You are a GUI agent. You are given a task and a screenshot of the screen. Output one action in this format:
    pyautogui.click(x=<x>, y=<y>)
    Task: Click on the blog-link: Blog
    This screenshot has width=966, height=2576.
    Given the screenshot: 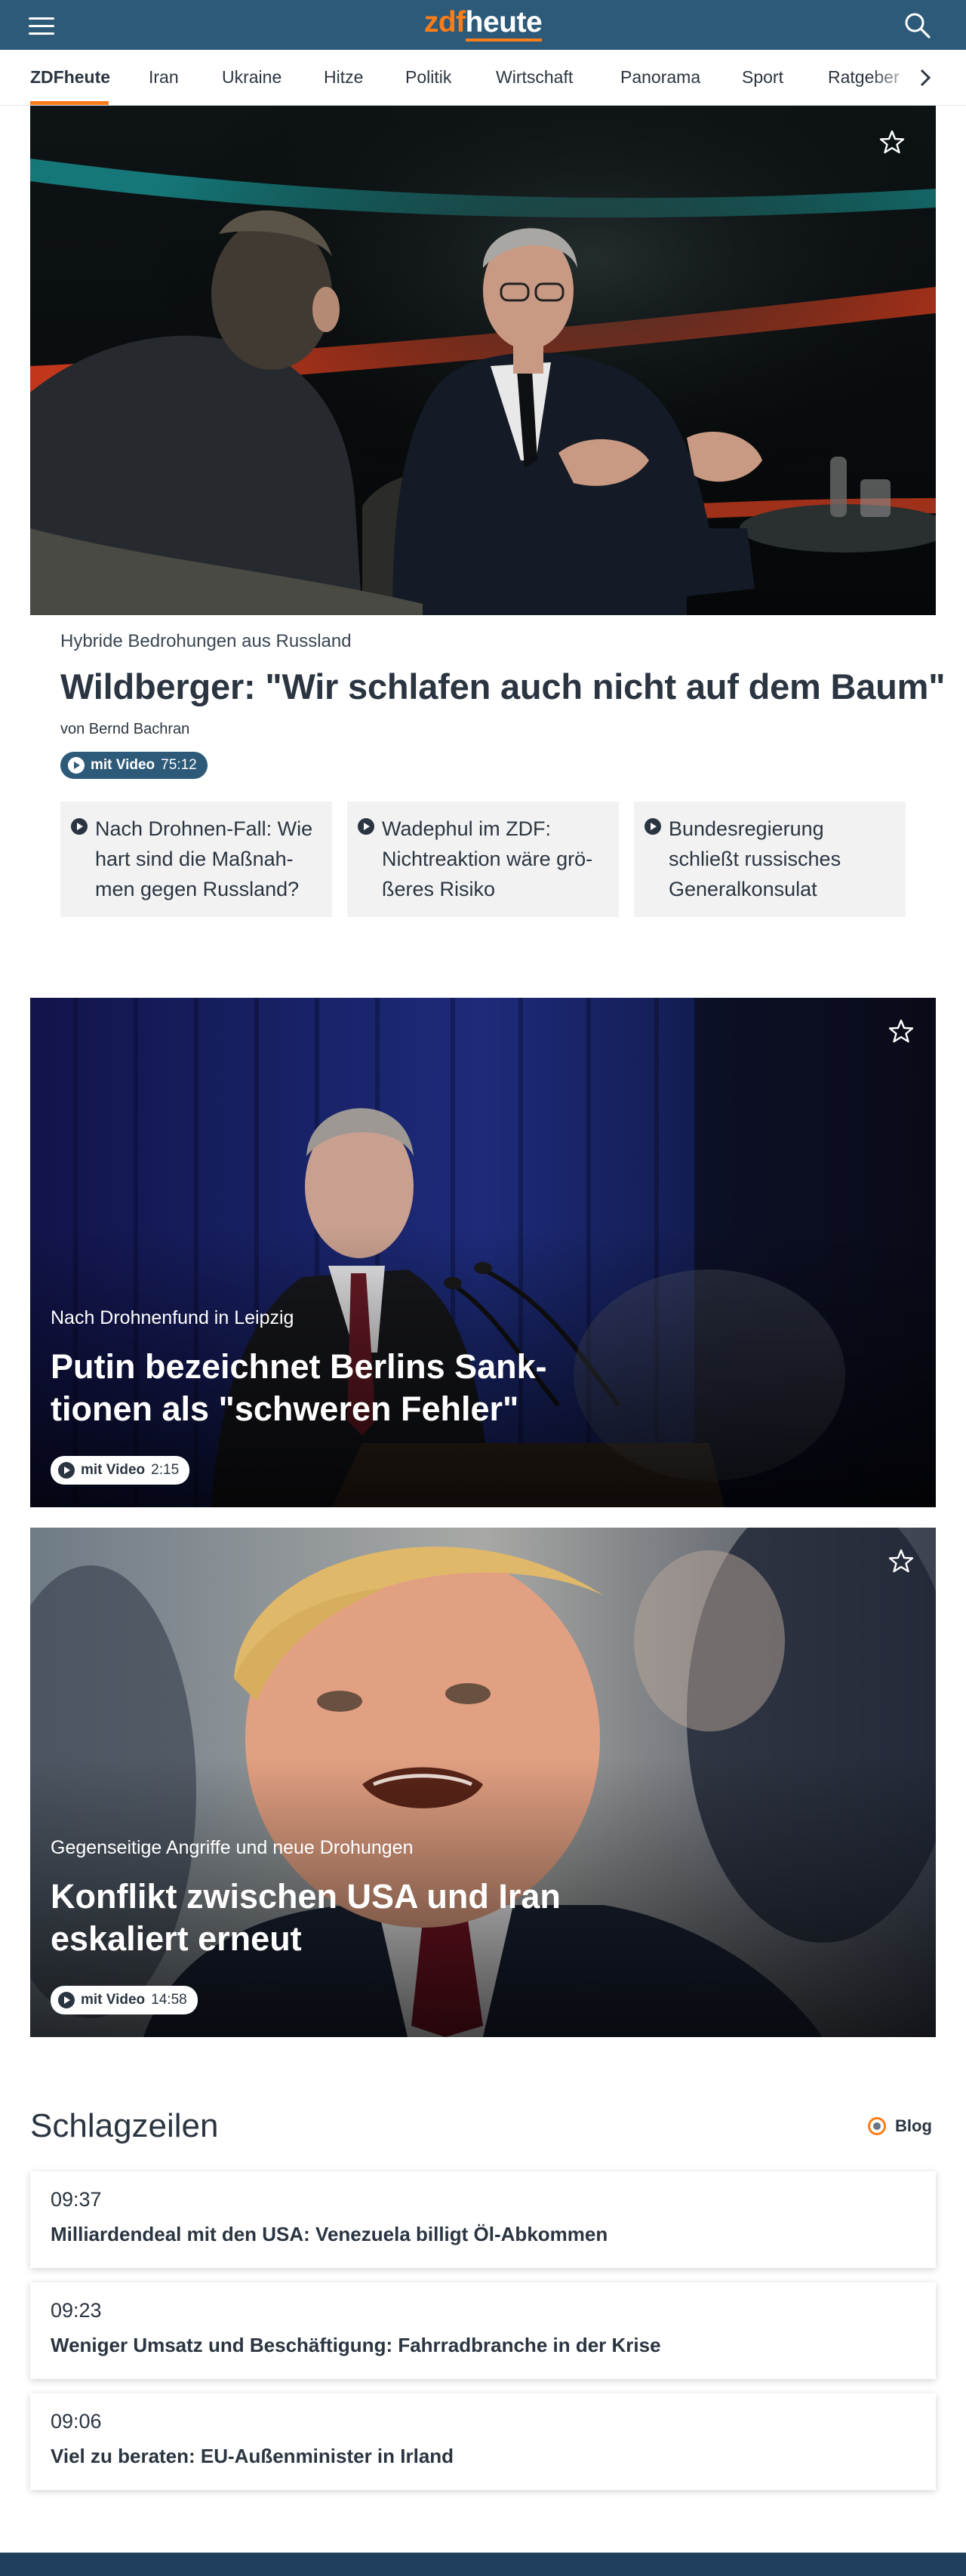 What is the action you would take?
    pyautogui.click(x=900, y=2126)
    